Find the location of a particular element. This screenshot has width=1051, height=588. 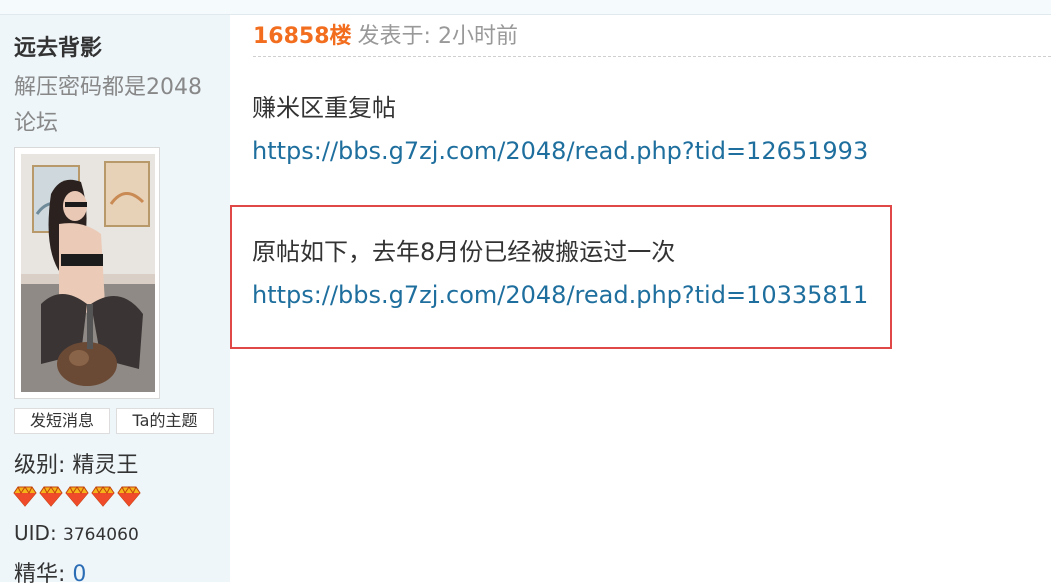

top-band is located at coordinates (525, 7).